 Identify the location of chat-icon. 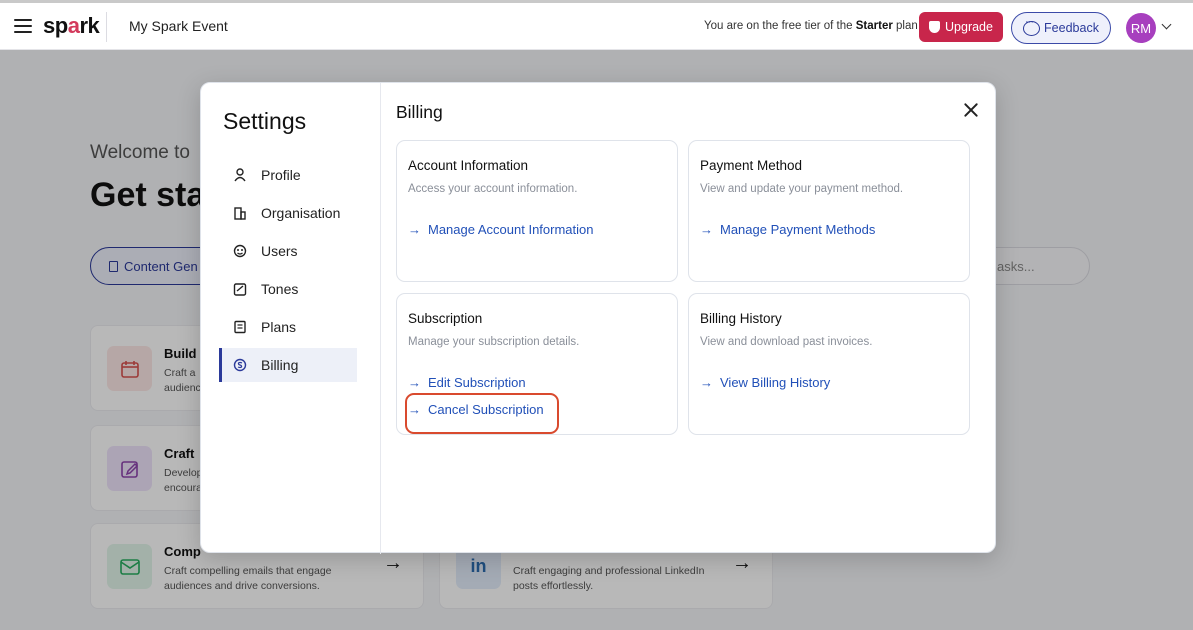
(1032, 26).